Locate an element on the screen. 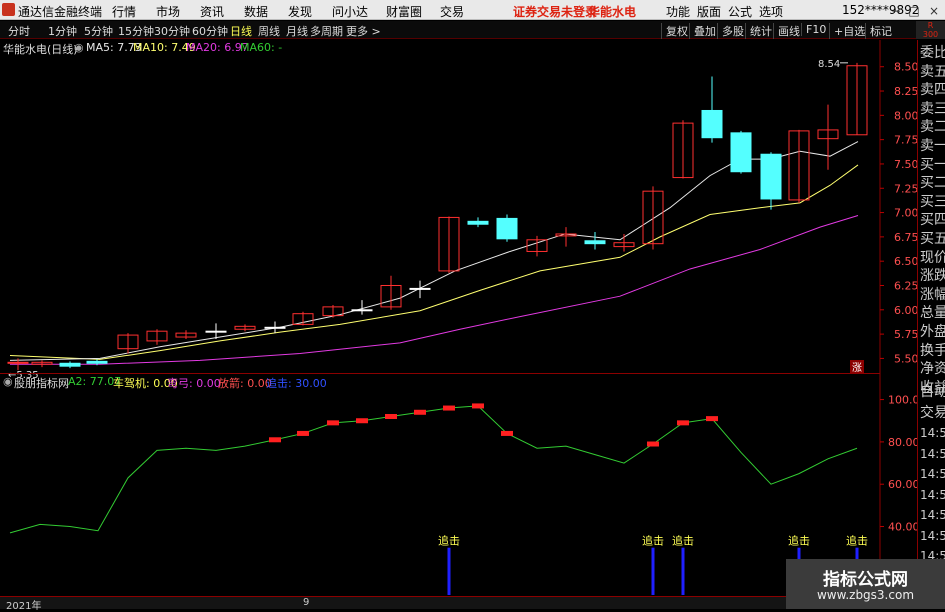  menu-item-ask: 问小达 is located at coordinates (350, 11).